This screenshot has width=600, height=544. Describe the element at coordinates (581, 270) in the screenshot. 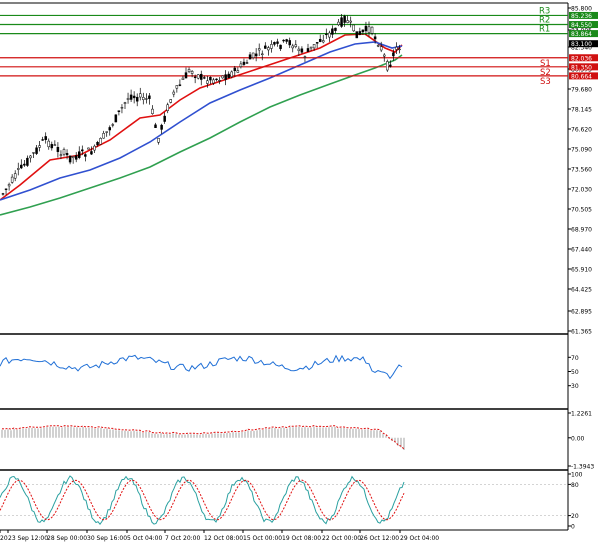

I see `price-tick-label: 65.910` at that location.